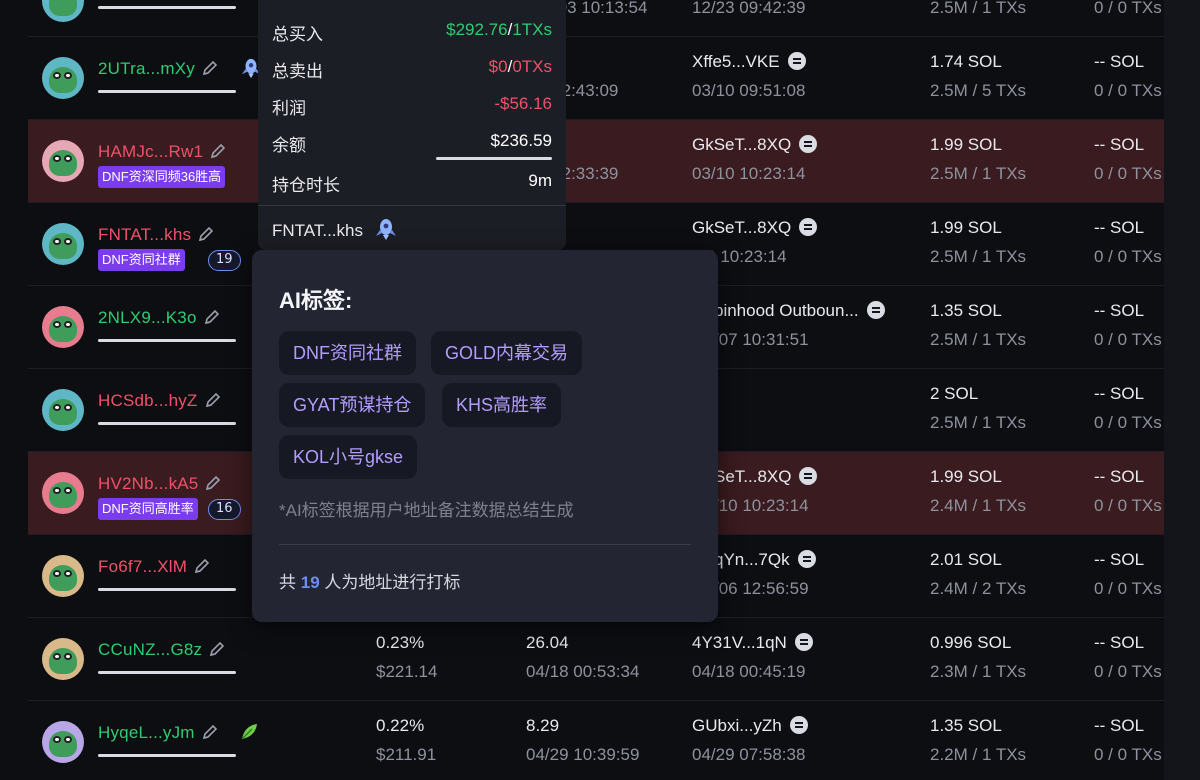  Describe the element at coordinates (971, 642) in the screenshot. I see `sol-balance: 0.996 SOL` at that location.